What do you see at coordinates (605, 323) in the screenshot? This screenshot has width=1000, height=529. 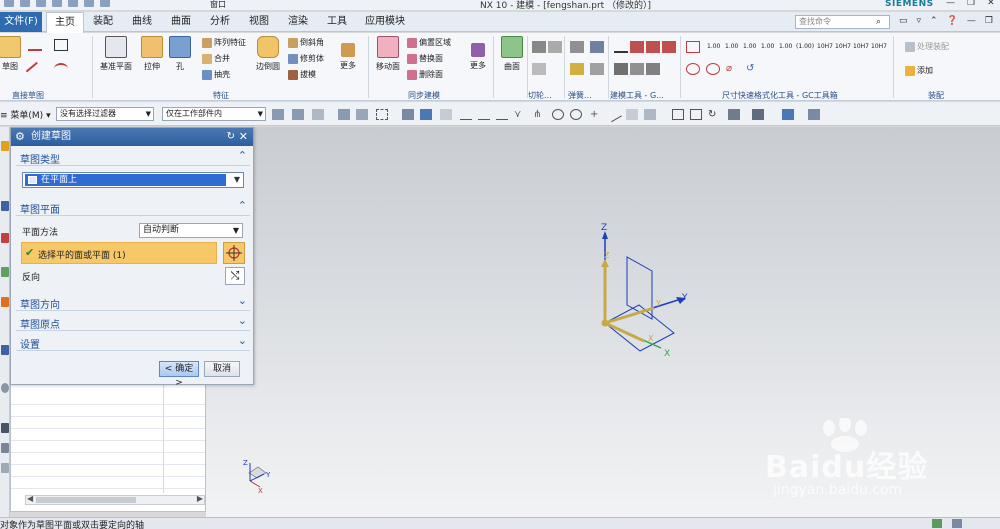 I see `csys-origin` at bounding box center [605, 323].